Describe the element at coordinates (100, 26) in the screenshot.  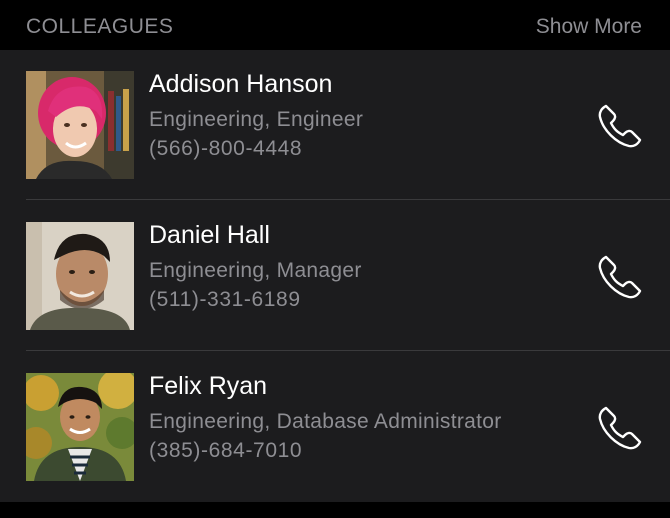
I see `section-title: COLLEAGUES` at that location.